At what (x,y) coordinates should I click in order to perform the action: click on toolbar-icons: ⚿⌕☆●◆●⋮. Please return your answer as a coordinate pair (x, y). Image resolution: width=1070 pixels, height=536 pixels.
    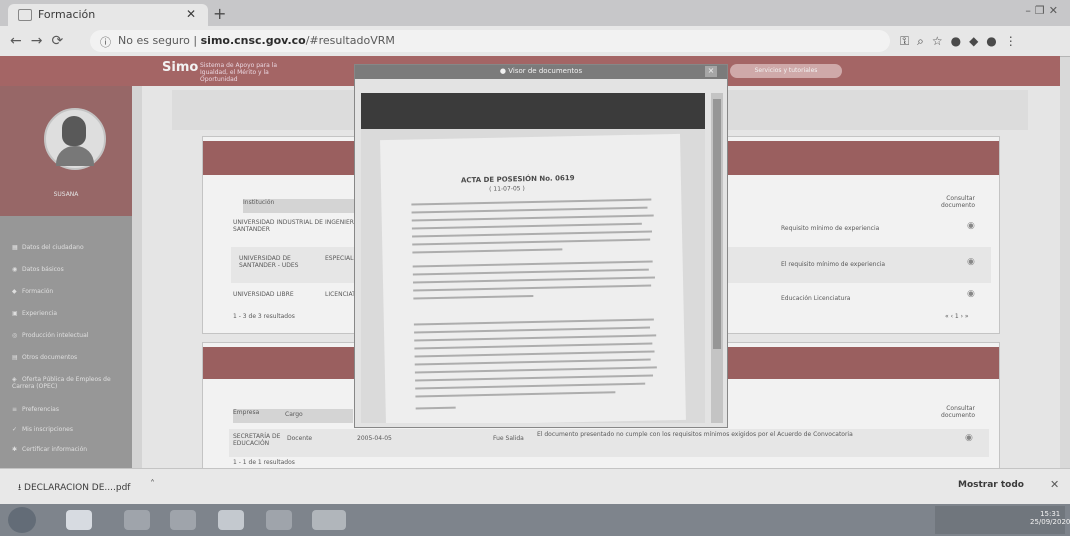
    Looking at the image, I should click on (962, 41).